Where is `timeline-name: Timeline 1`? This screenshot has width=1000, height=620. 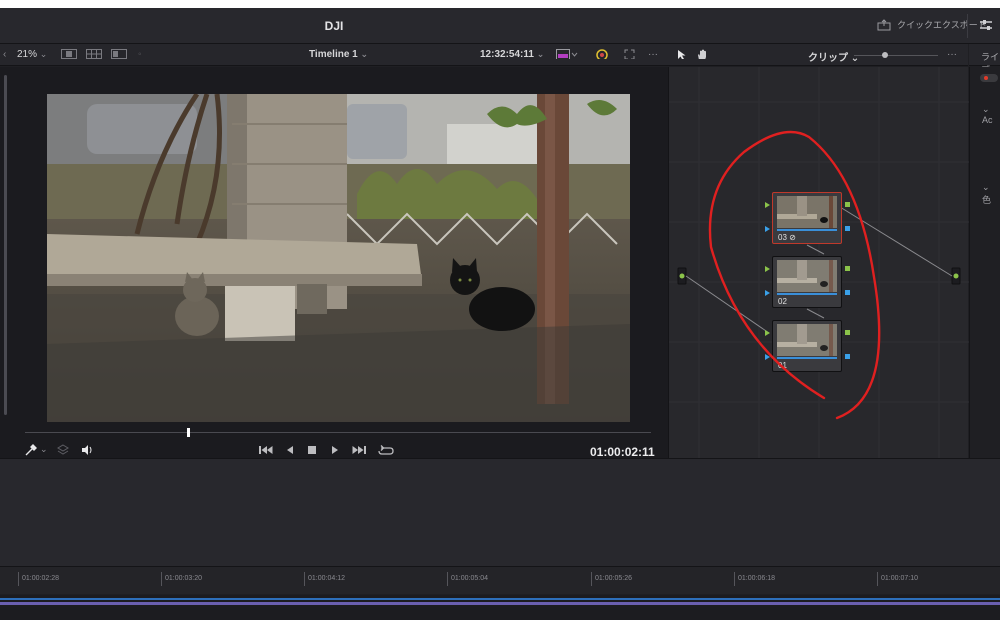
timeline-name: Timeline 1 is located at coordinates (333, 54).